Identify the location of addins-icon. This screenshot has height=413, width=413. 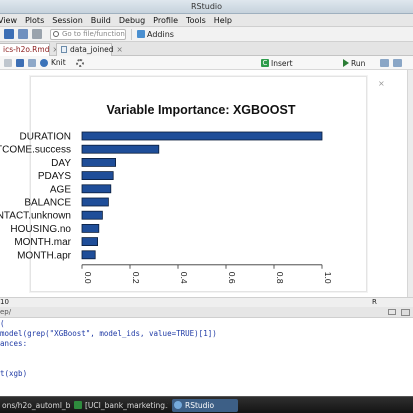
(141, 34).